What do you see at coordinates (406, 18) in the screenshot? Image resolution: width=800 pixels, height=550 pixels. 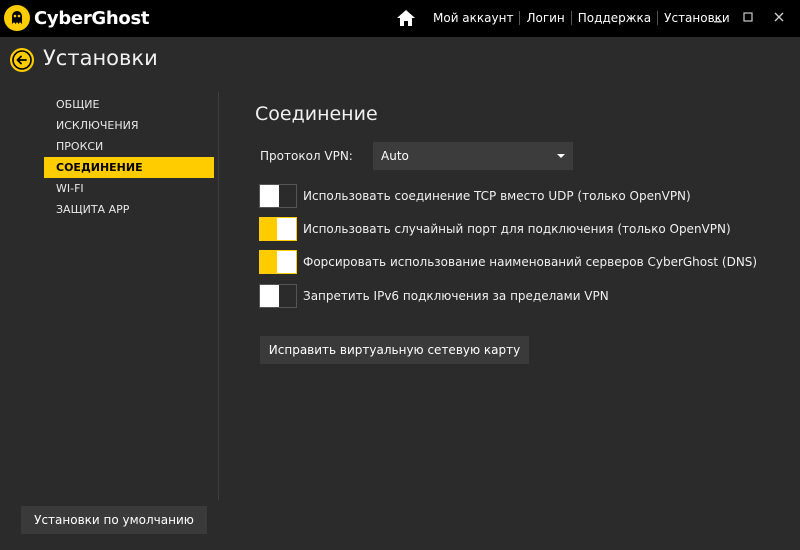 I see `home-icon` at bounding box center [406, 18].